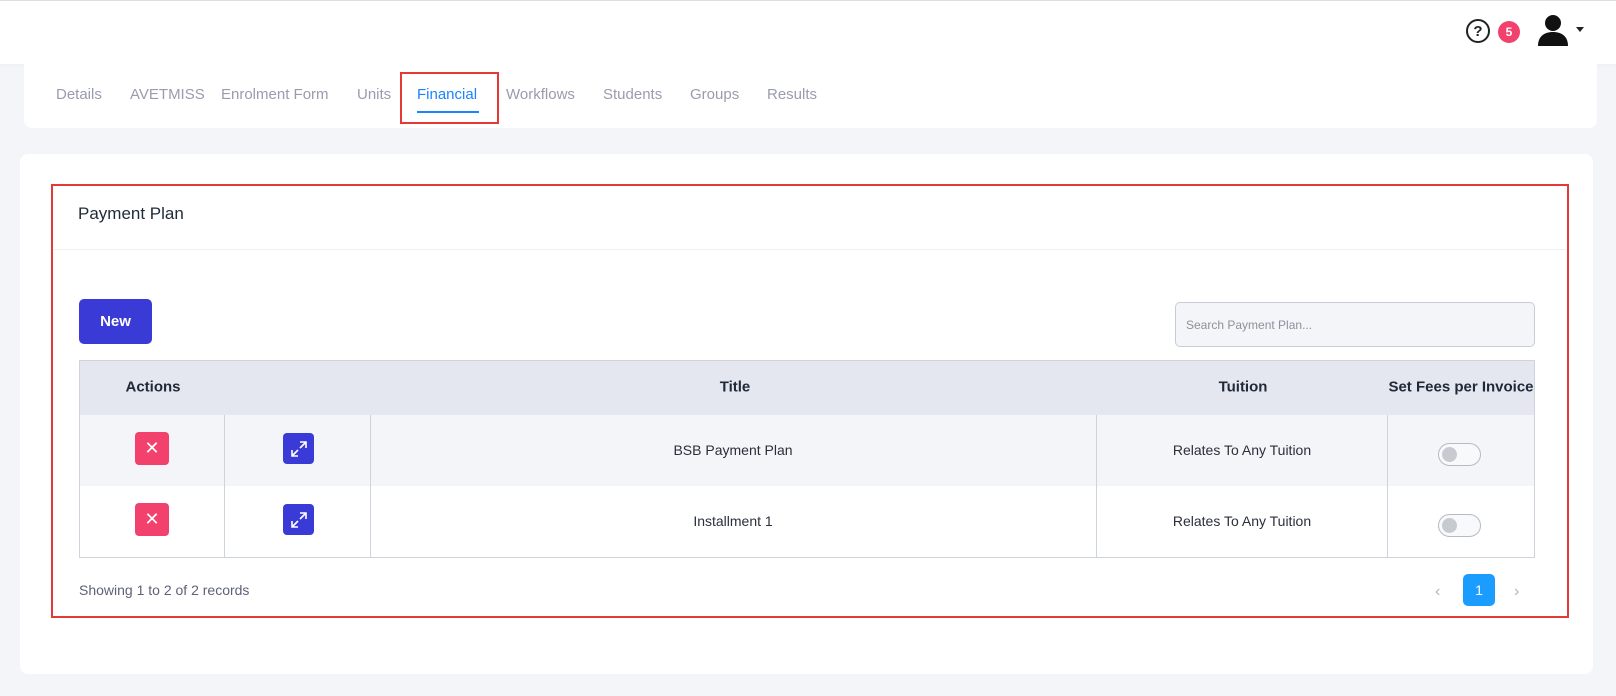 The height and width of the screenshot is (696, 1616). Describe the element at coordinates (1478, 31) in the screenshot. I see `help-icon: ?` at that location.